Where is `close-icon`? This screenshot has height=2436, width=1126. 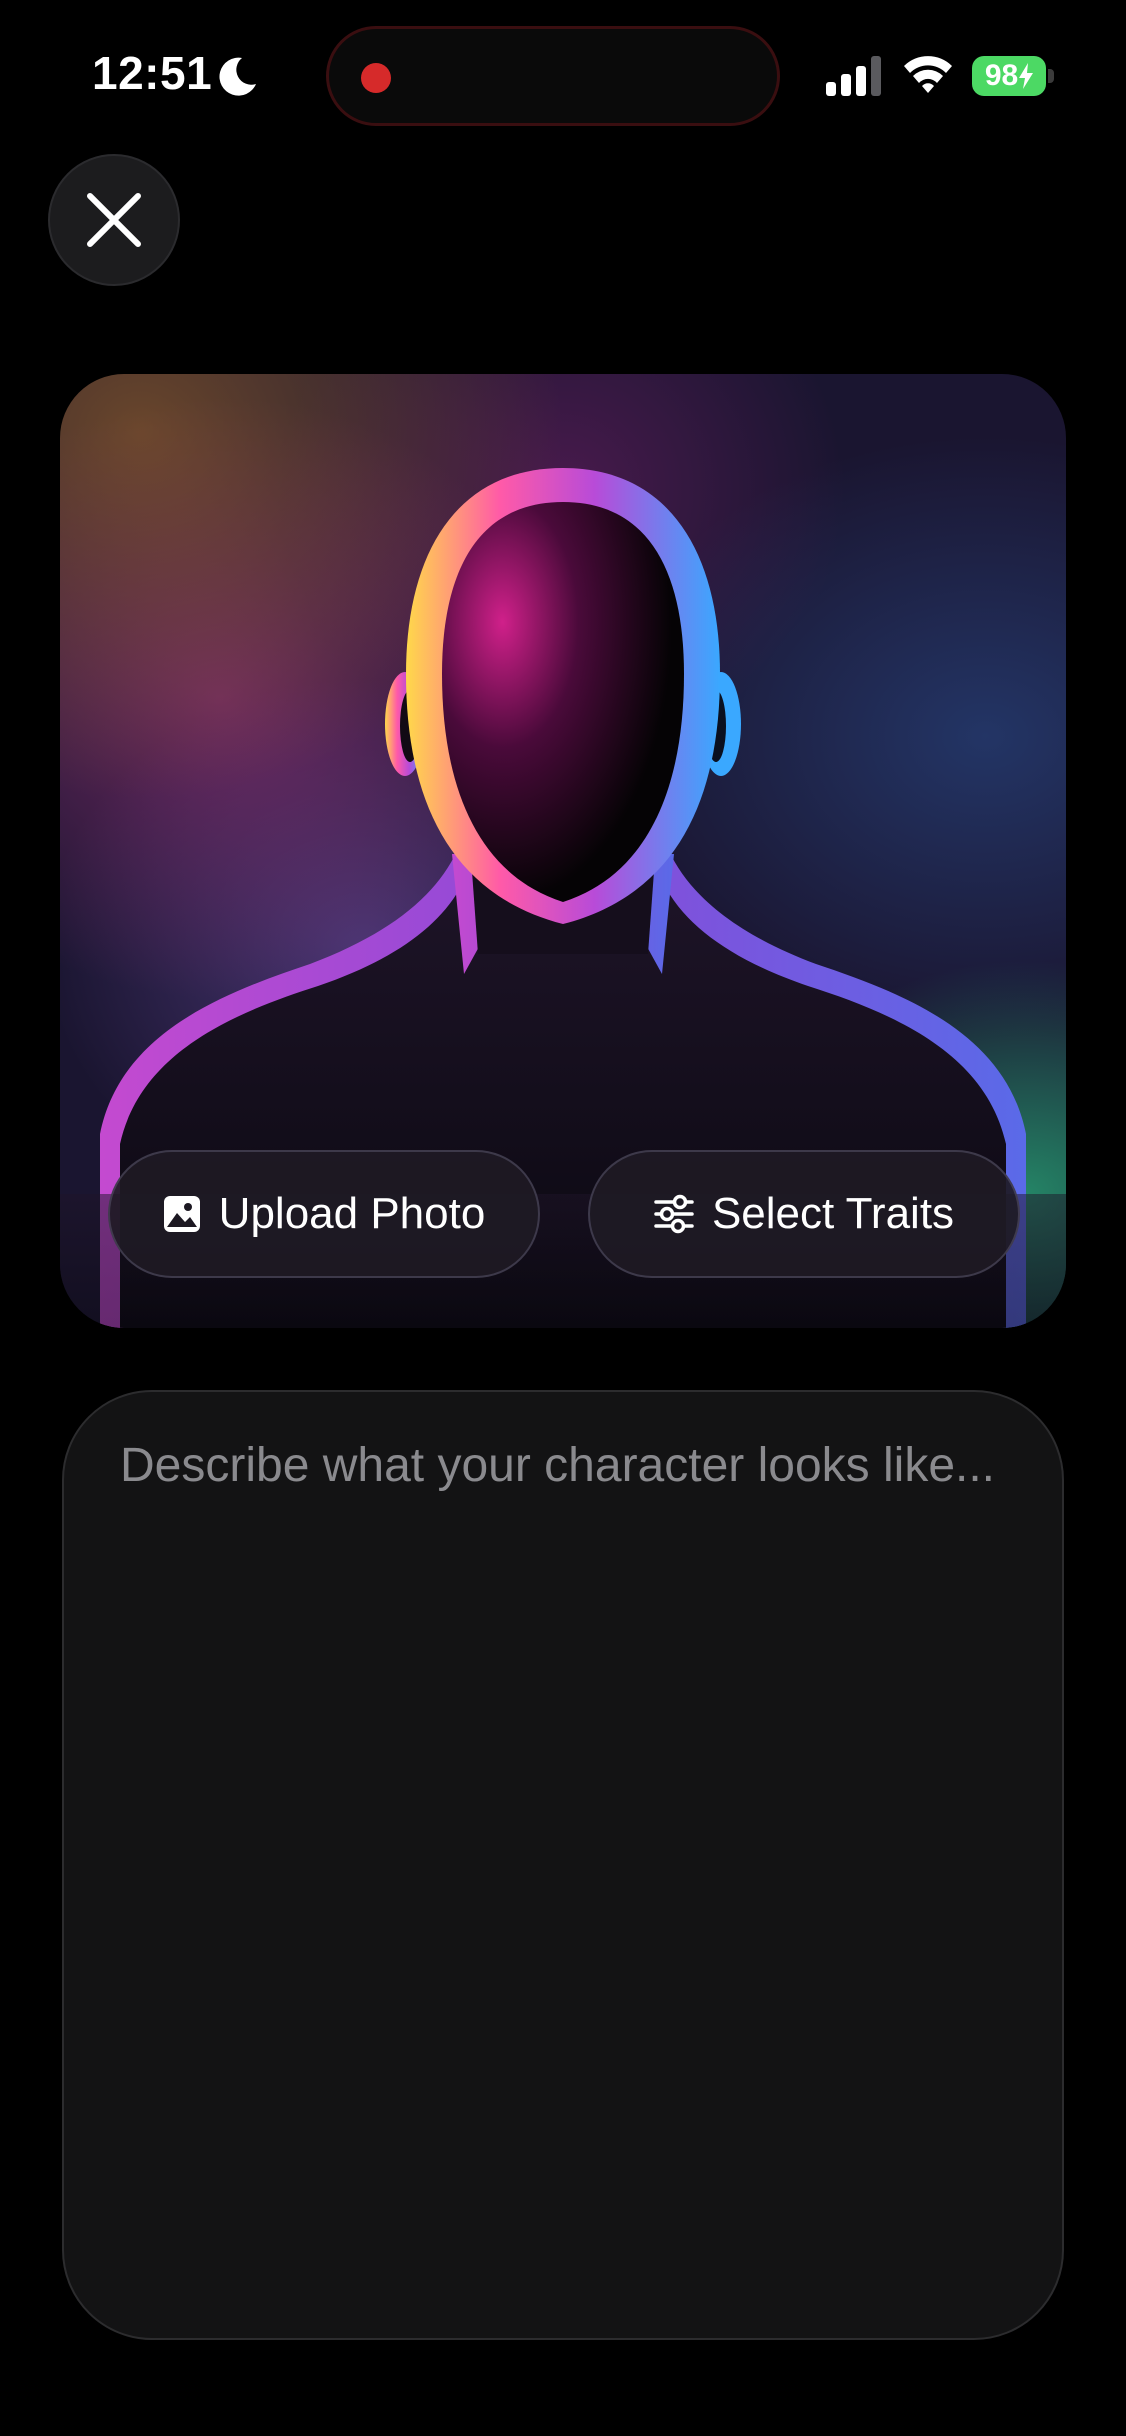
close-icon is located at coordinates (114, 220).